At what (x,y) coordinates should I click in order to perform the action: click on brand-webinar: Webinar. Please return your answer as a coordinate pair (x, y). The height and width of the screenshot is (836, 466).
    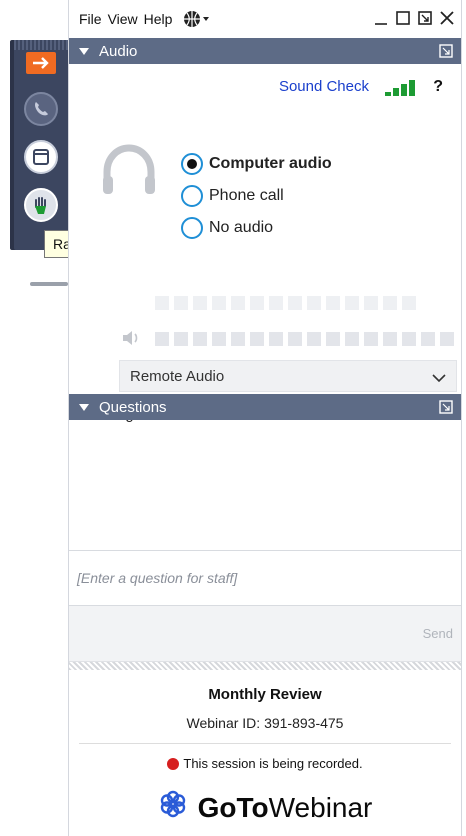
    Looking at the image, I should click on (320, 807).